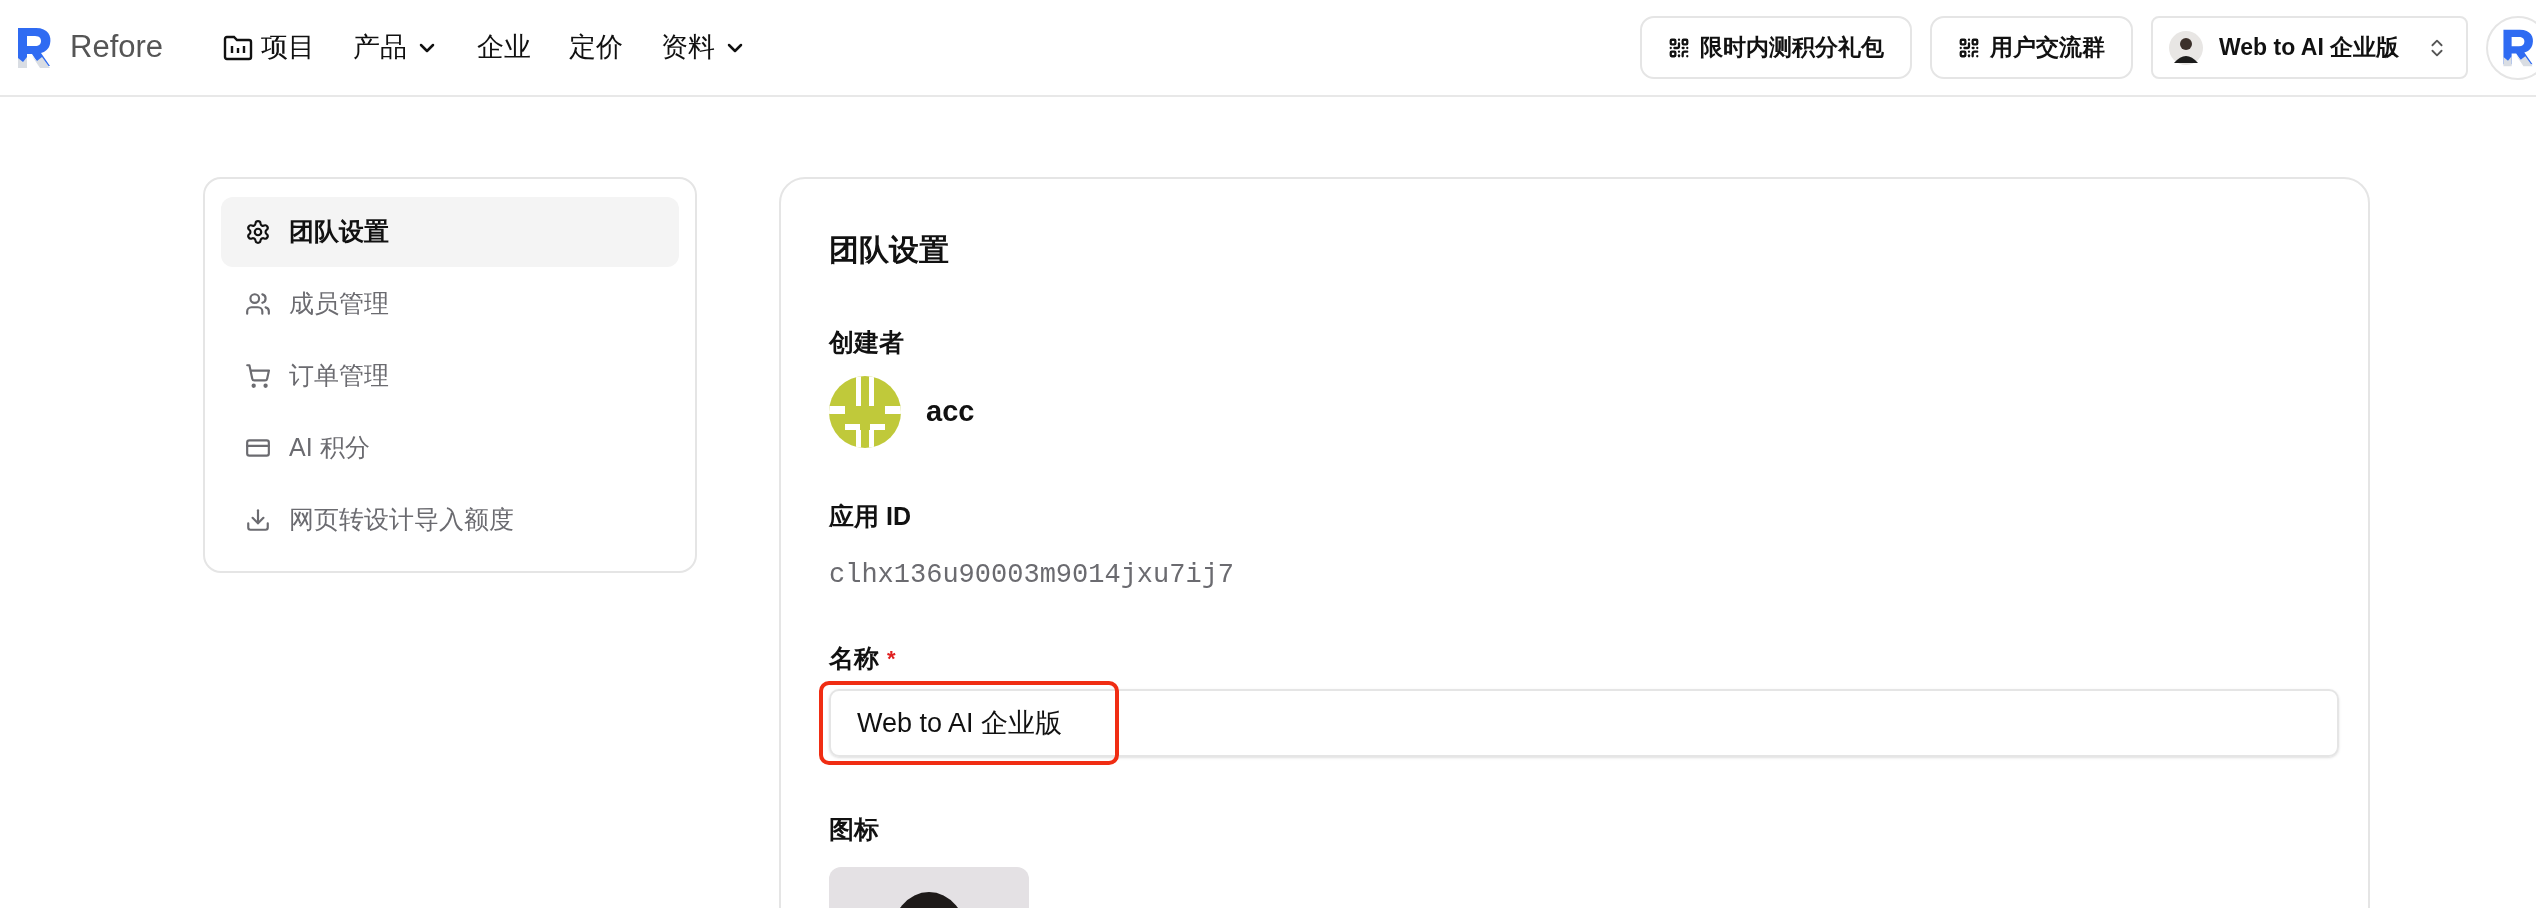  What do you see at coordinates (258, 376) in the screenshot?
I see `cart-icon` at bounding box center [258, 376].